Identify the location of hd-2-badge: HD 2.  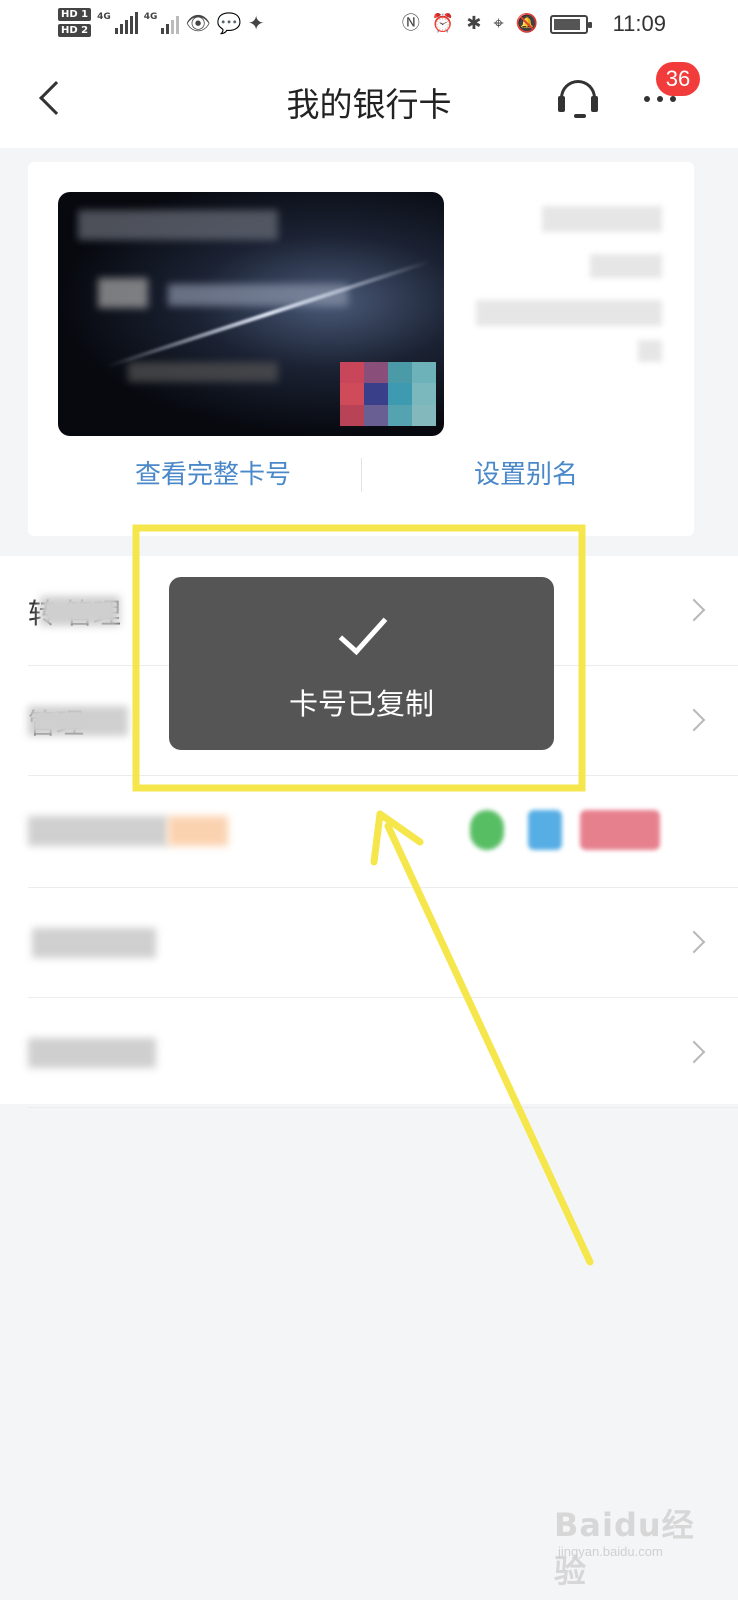
(75, 30).